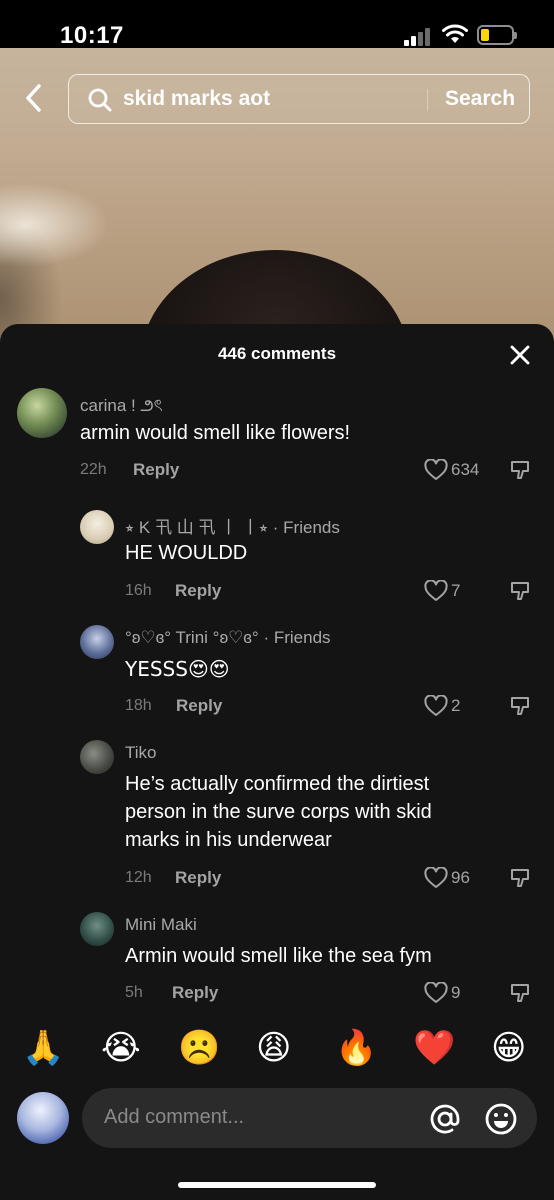 This screenshot has height=1200, width=554. What do you see at coordinates (215, 433) in the screenshot?
I see `comment-text: armin would smell like flowers!` at bounding box center [215, 433].